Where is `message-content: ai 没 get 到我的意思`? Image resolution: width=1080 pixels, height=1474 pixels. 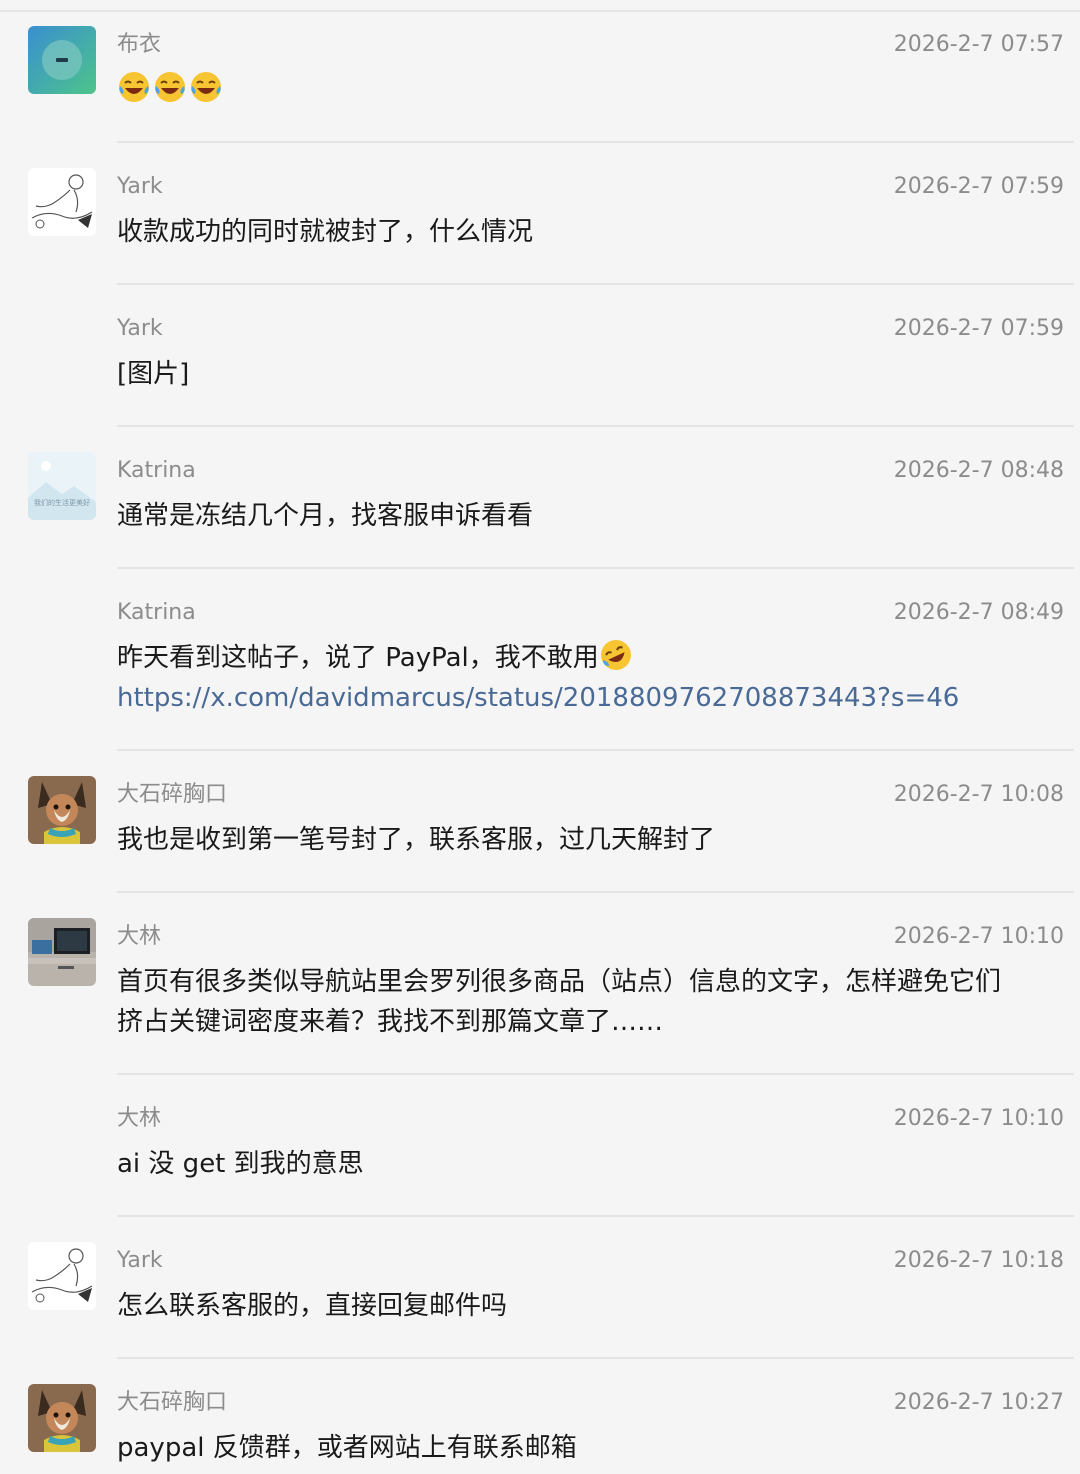
message-content: ai 没 get 到我的意思 is located at coordinates (593, 1164).